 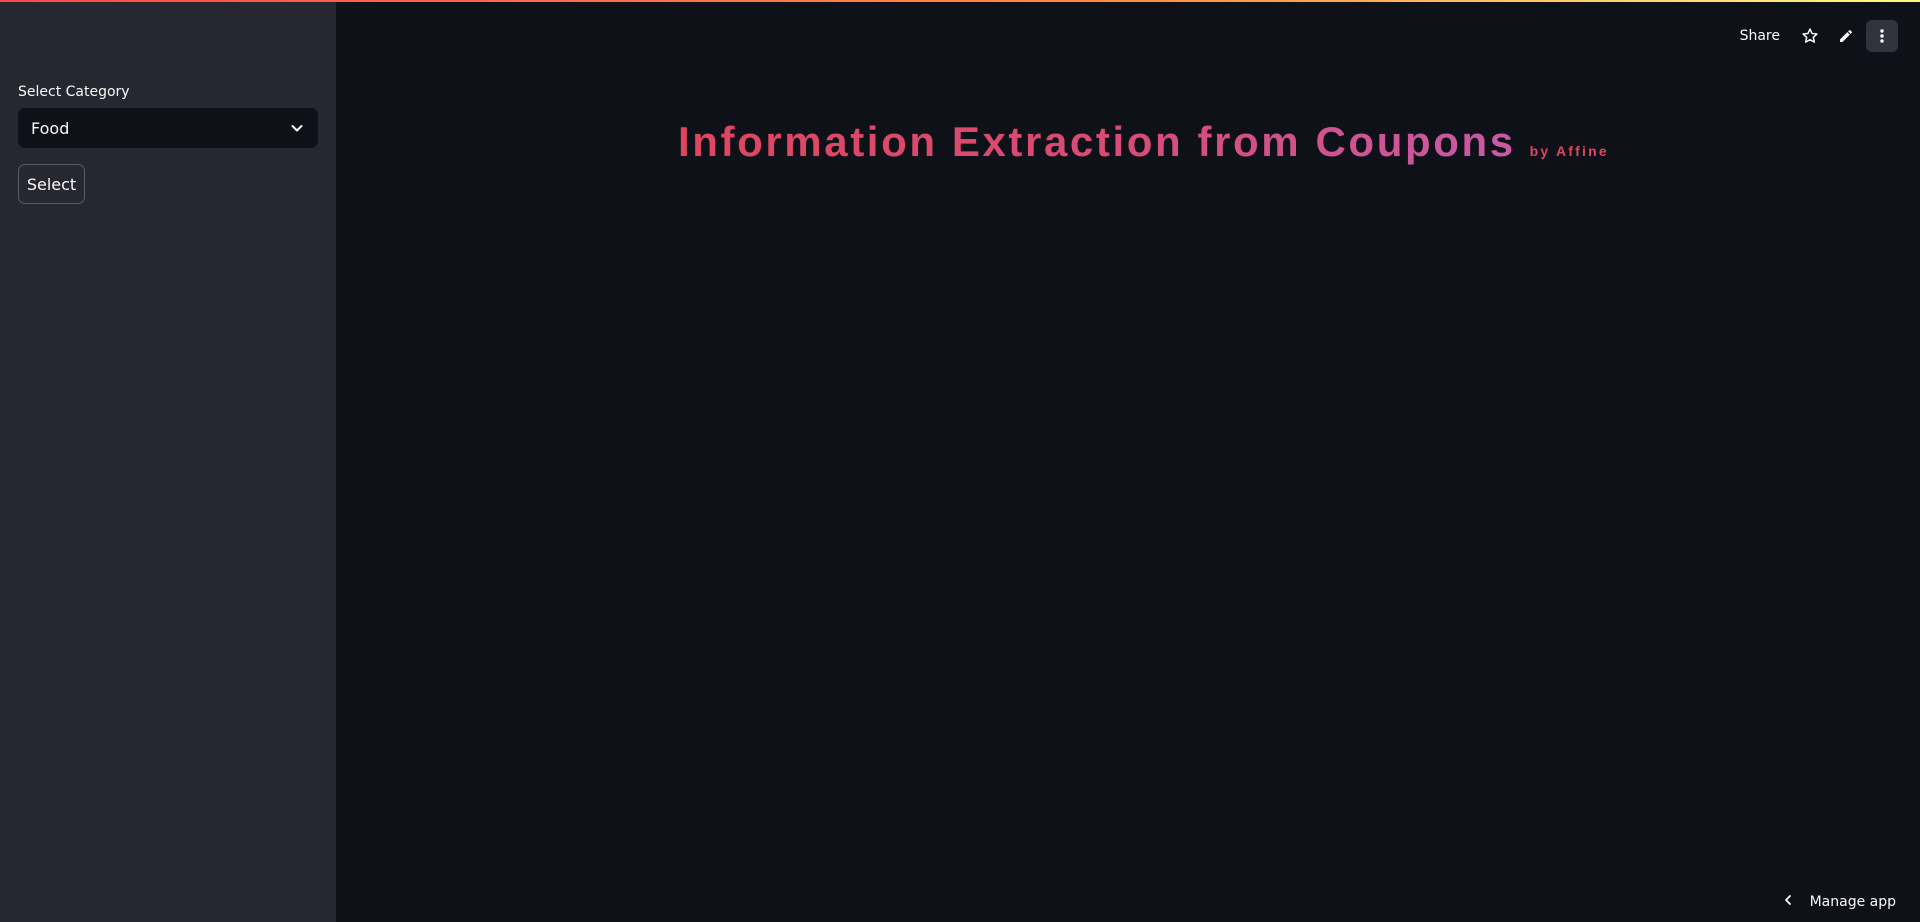 I want to click on manage-app-button: Manage app, so click(x=1839, y=902).